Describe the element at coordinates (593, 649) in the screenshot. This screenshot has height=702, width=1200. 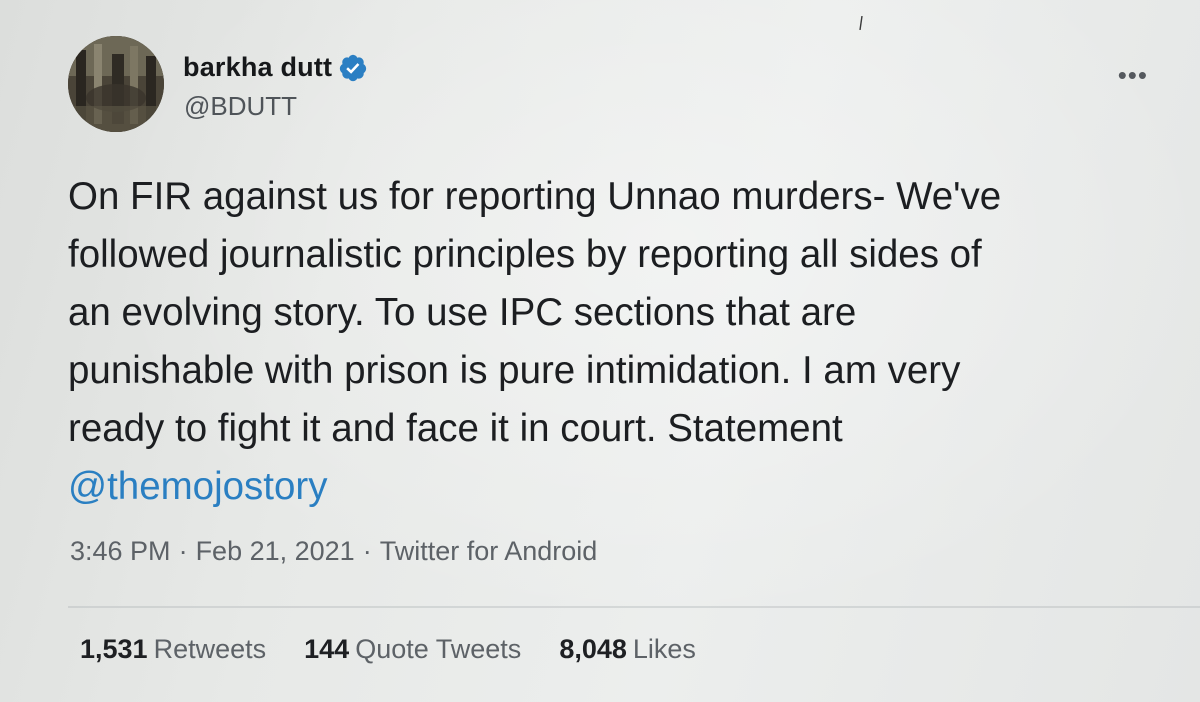
I see `likes-count: 8,048` at that location.